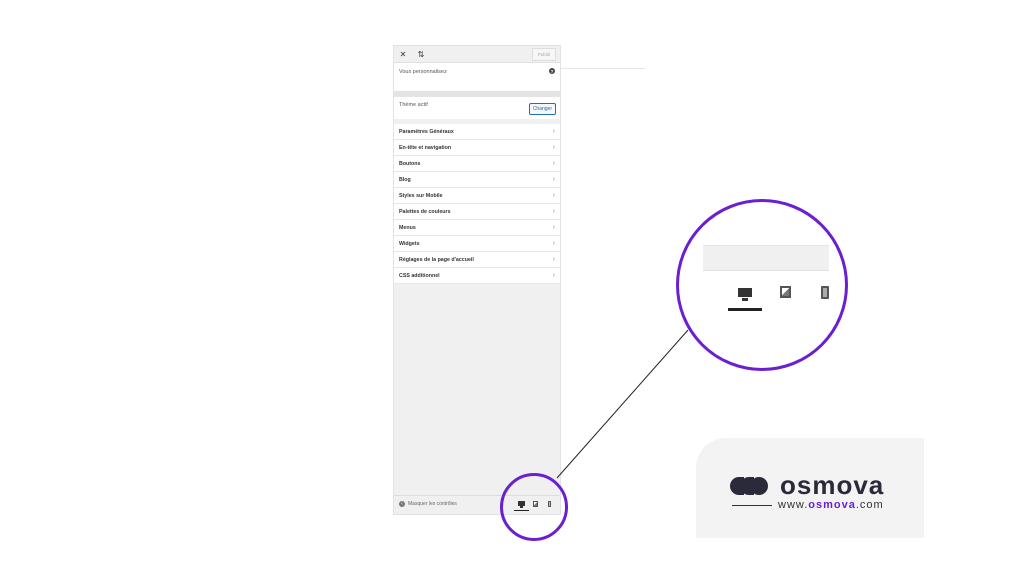  What do you see at coordinates (752, 505) in the screenshot?
I see `url-rule` at bounding box center [752, 505].